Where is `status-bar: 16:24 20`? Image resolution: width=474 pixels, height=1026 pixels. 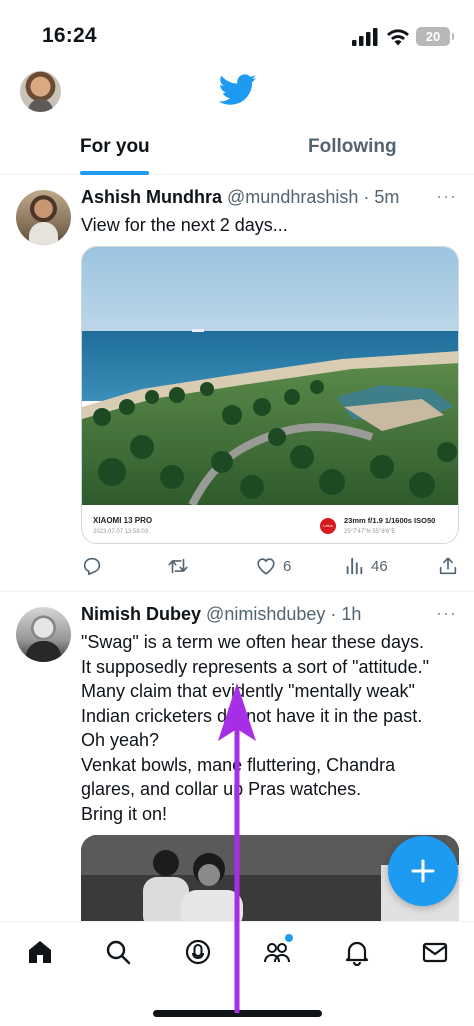
status-bar: 16:24 20 is located at coordinates (237, 30).